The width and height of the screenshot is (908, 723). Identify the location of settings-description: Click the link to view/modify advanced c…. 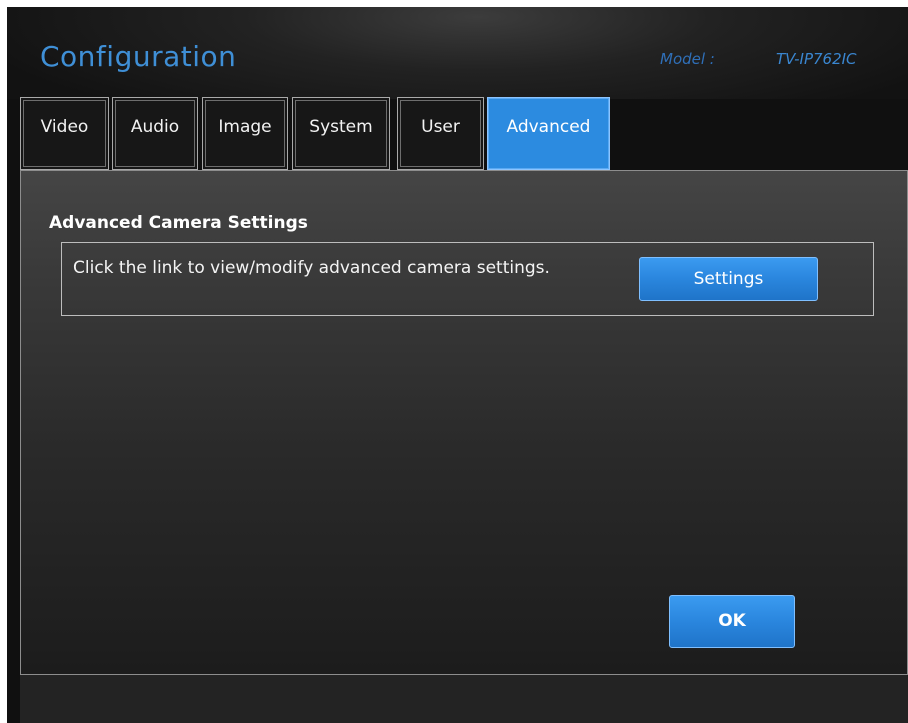
(311, 268).